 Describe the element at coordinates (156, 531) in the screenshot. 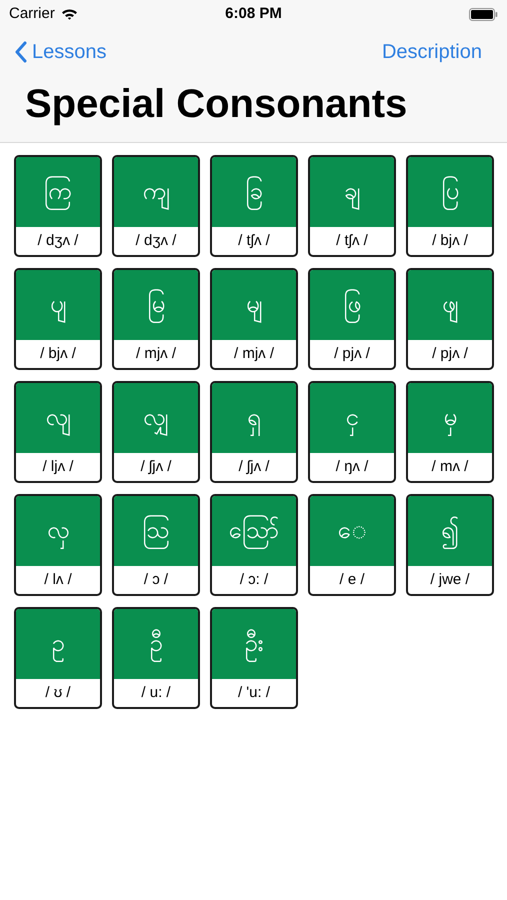

I see `letter-glyph: ဩ` at that location.